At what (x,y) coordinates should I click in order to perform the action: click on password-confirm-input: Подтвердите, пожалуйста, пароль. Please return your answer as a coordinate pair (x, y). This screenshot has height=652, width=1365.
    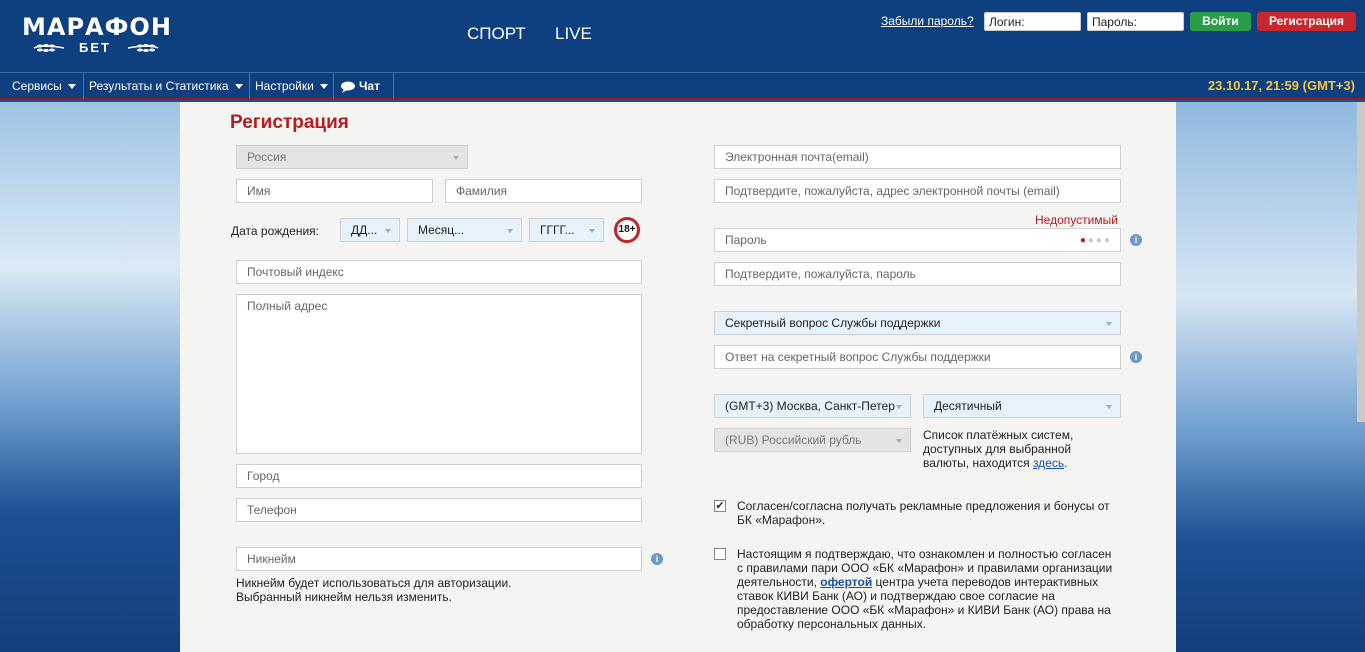
    Looking at the image, I should click on (917, 274).